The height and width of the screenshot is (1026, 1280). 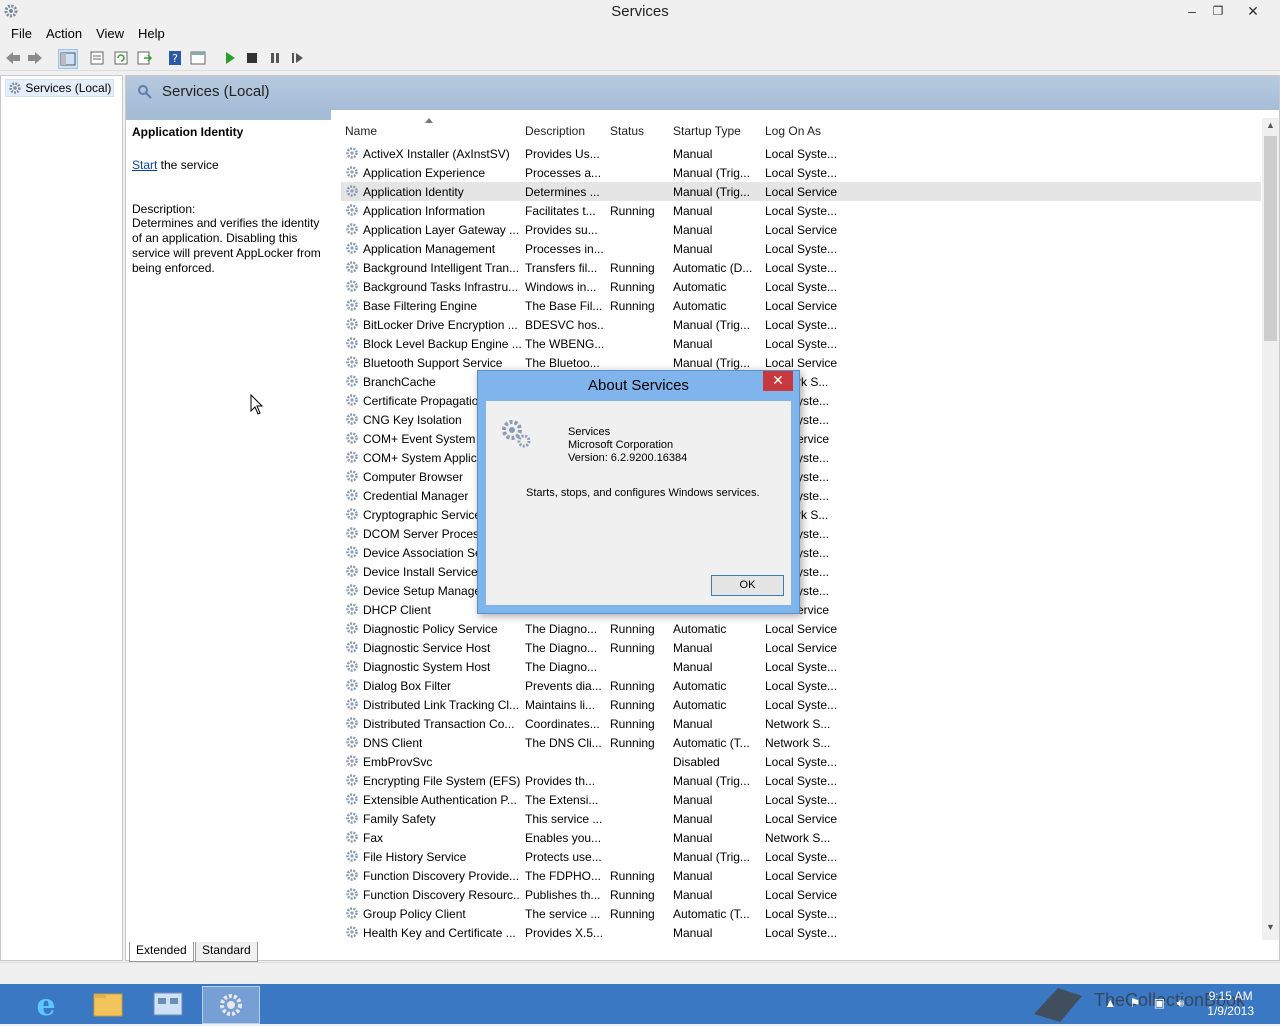 I want to click on show-hide-console-tree-icon, so click(x=68, y=59).